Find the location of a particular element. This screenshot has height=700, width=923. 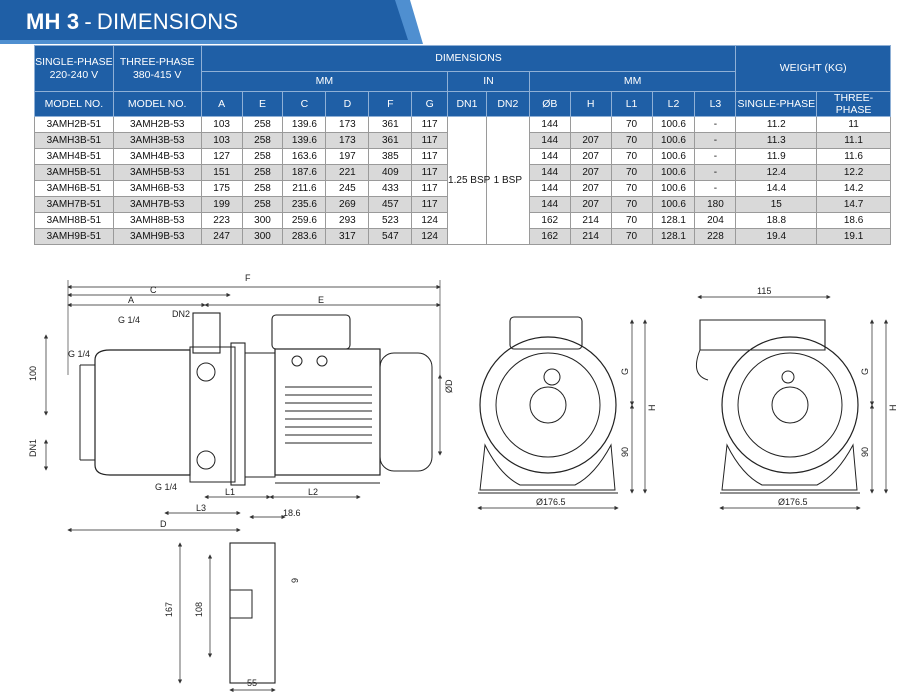

front-view-labels: G H 90 Ø176.5 is located at coordinates (596, 437).